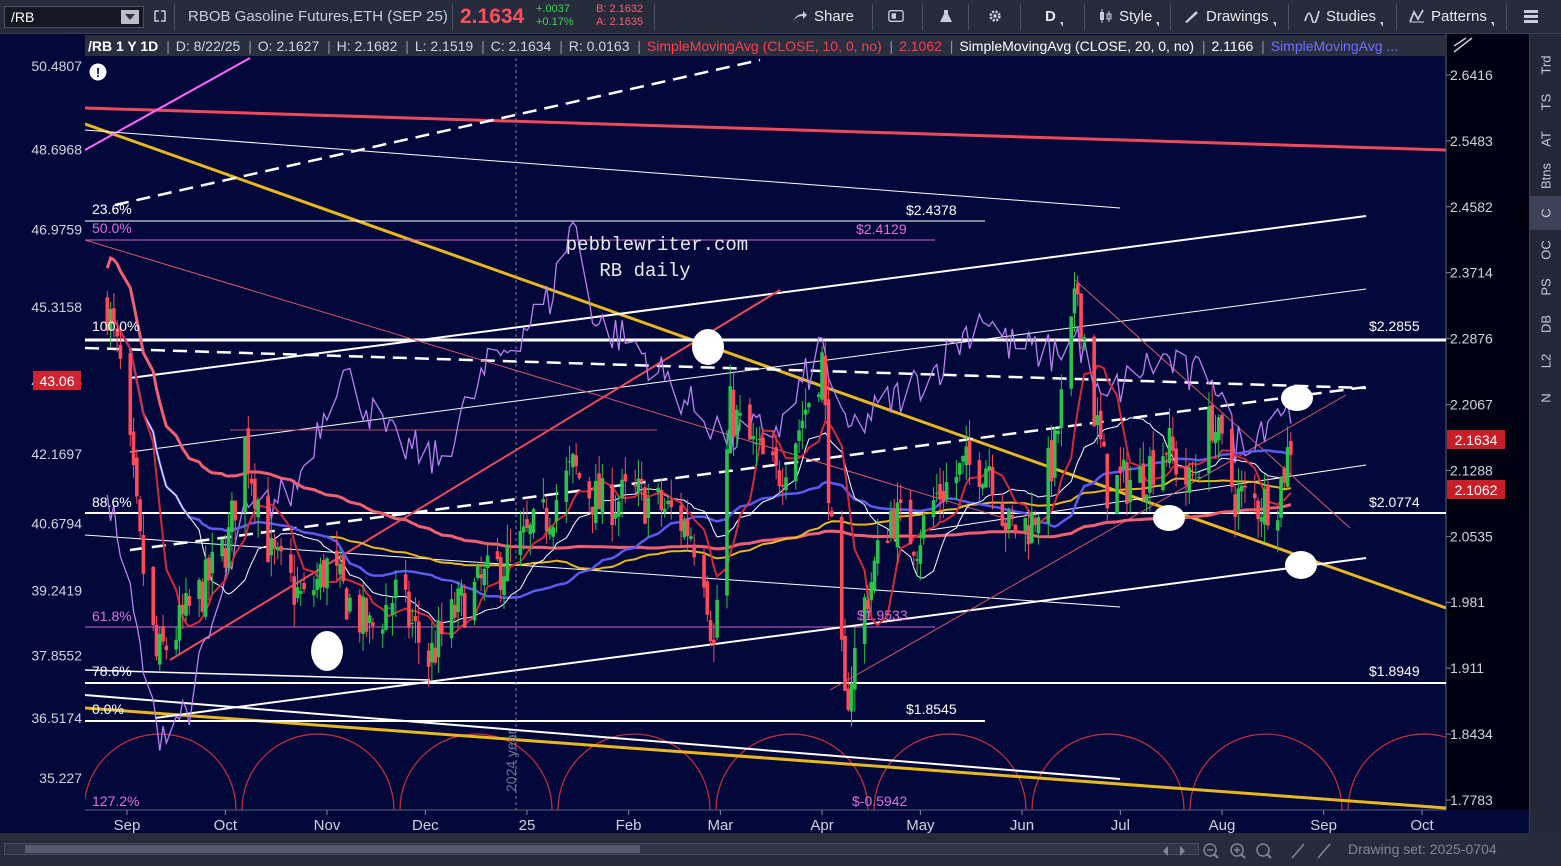 Image resolution: width=1561 pixels, height=866 pixels. I want to click on side-tab-n: N, so click(1545, 398).